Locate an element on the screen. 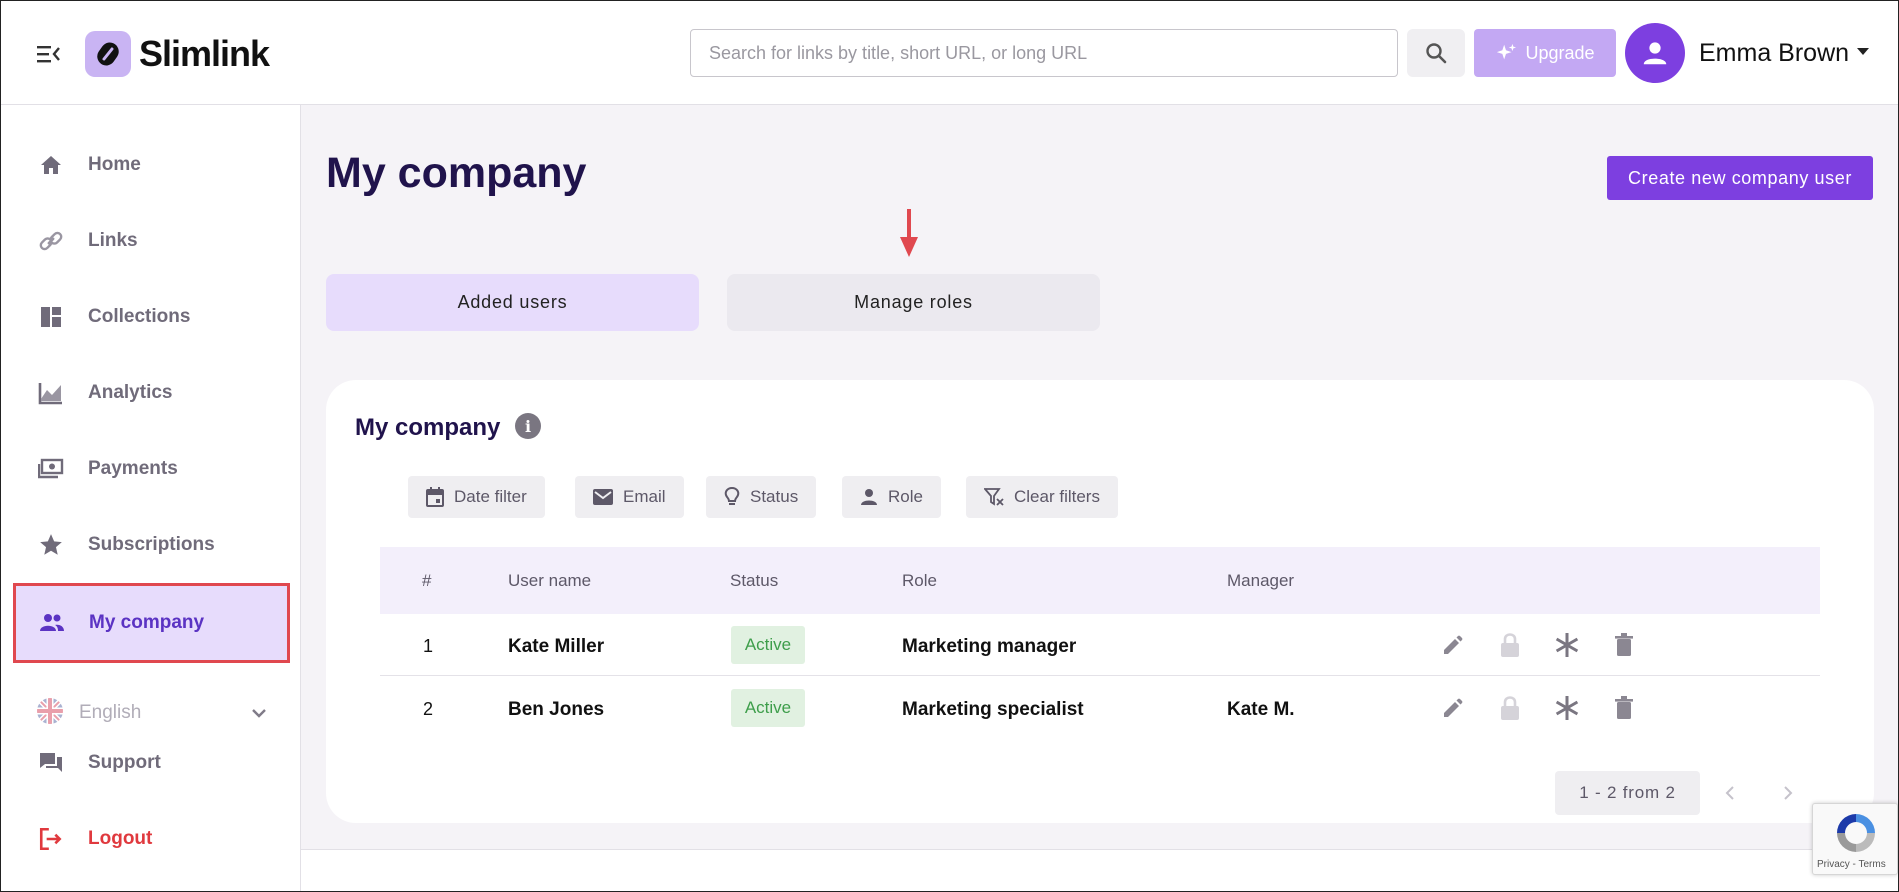 The image size is (1899, 892). footer-strip is located at coordinates (1099, 870).